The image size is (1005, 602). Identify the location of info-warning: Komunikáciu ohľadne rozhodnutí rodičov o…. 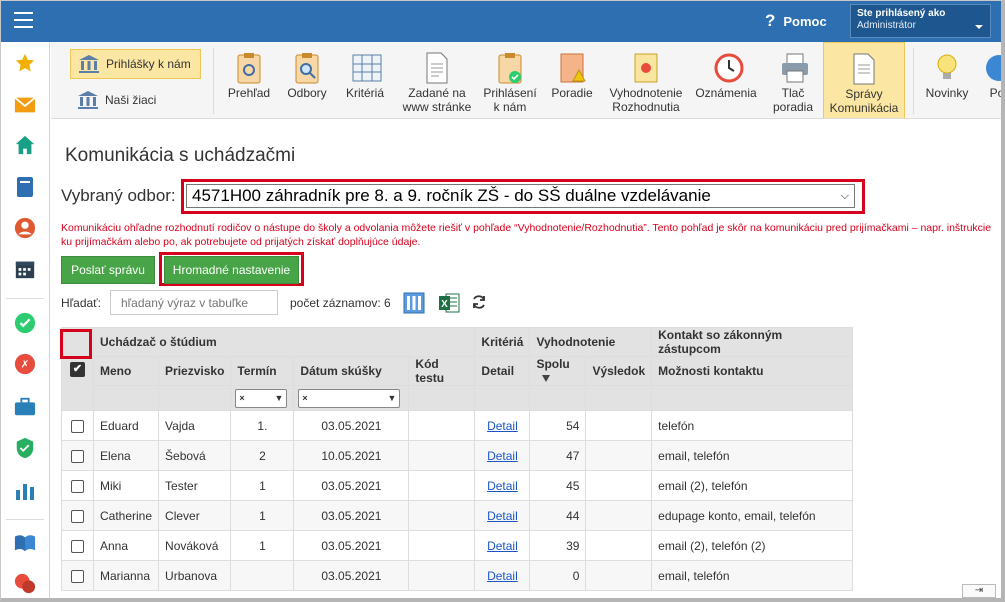
(526, 235).